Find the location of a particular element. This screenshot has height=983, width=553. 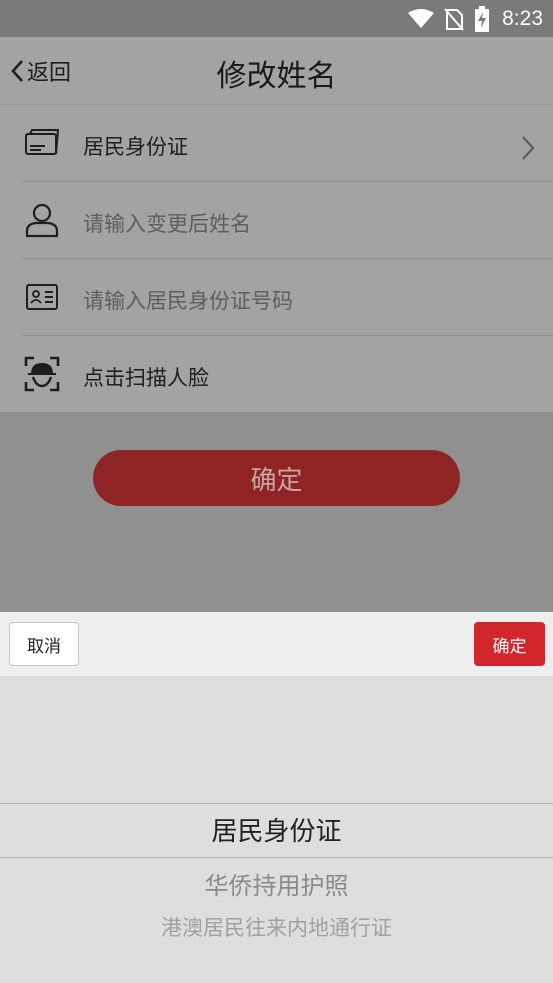

confirm-button: 确定 is located at coordinates (276, 478).